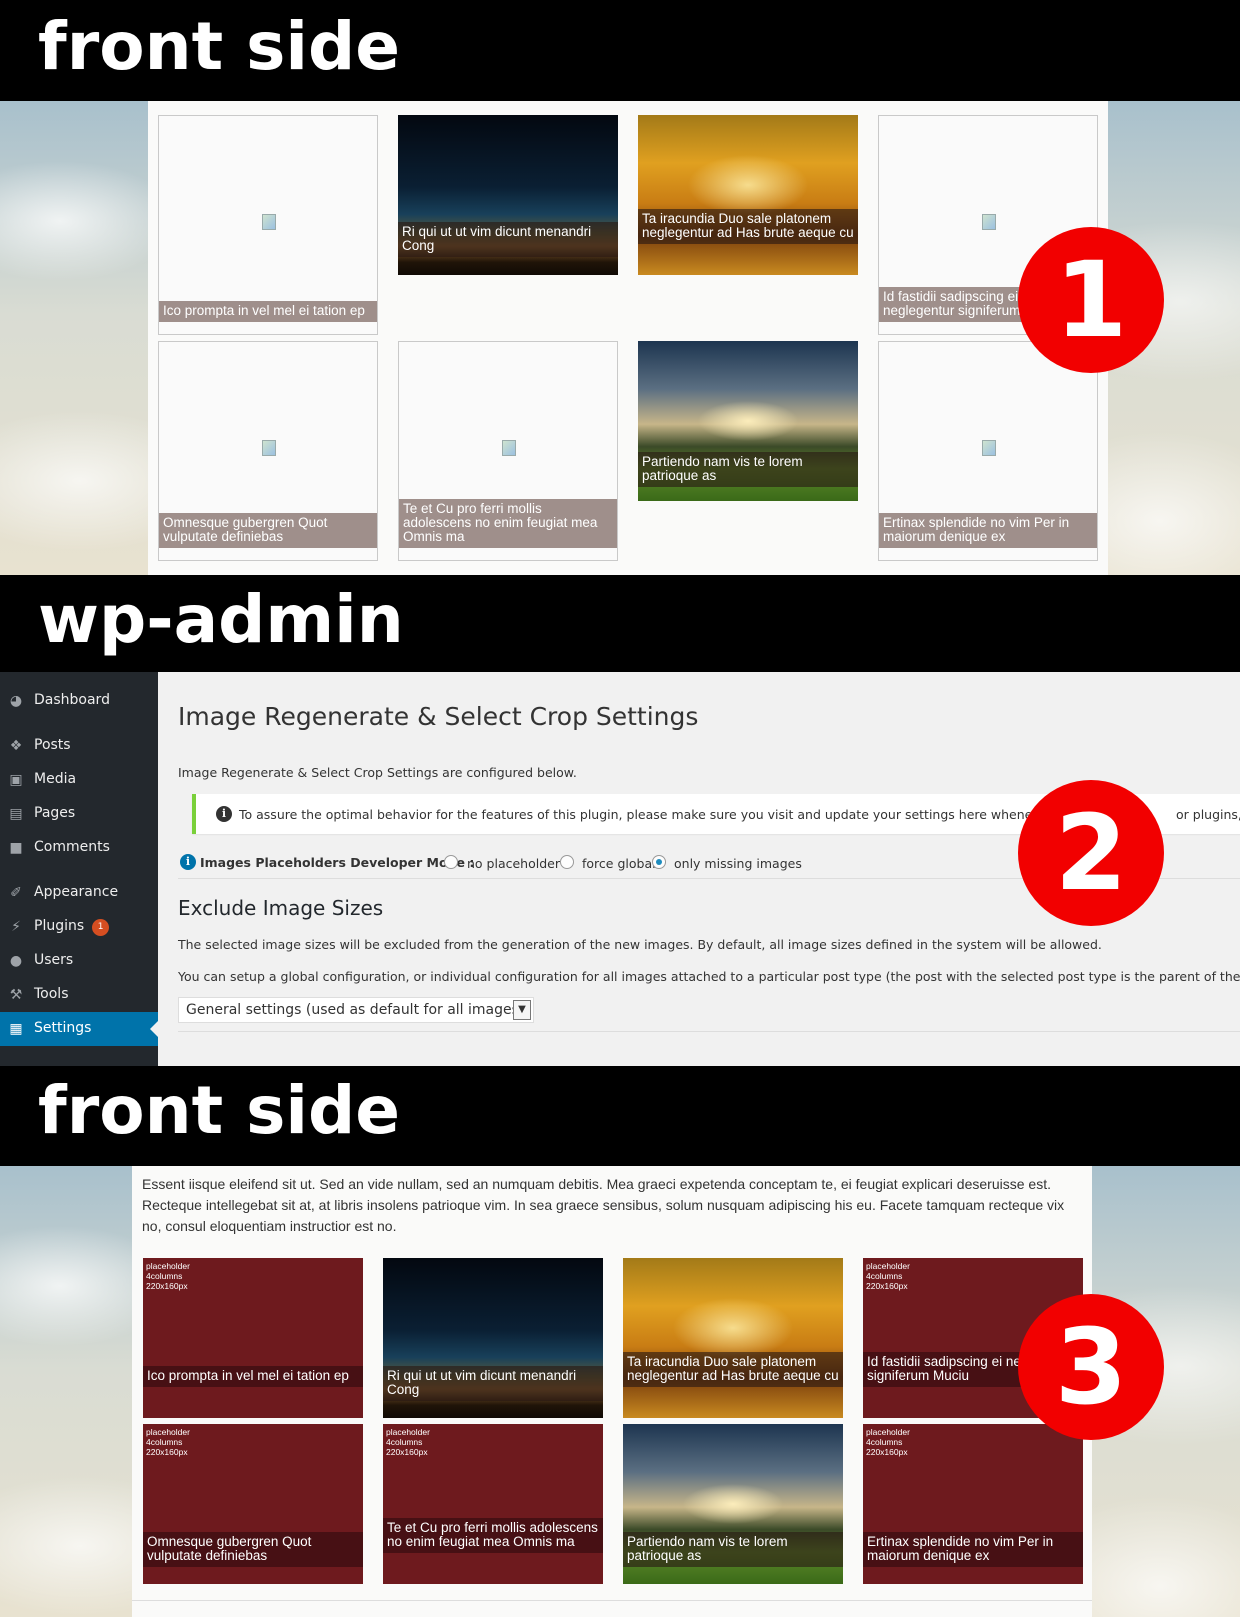 Image resolution: width=1240 pixels, height=1617 pixels. What do you see at coordinates (620, 623) in the screenshot?
I see `wp-admin-banner: wp-admin` at bounding box center [620, 623].